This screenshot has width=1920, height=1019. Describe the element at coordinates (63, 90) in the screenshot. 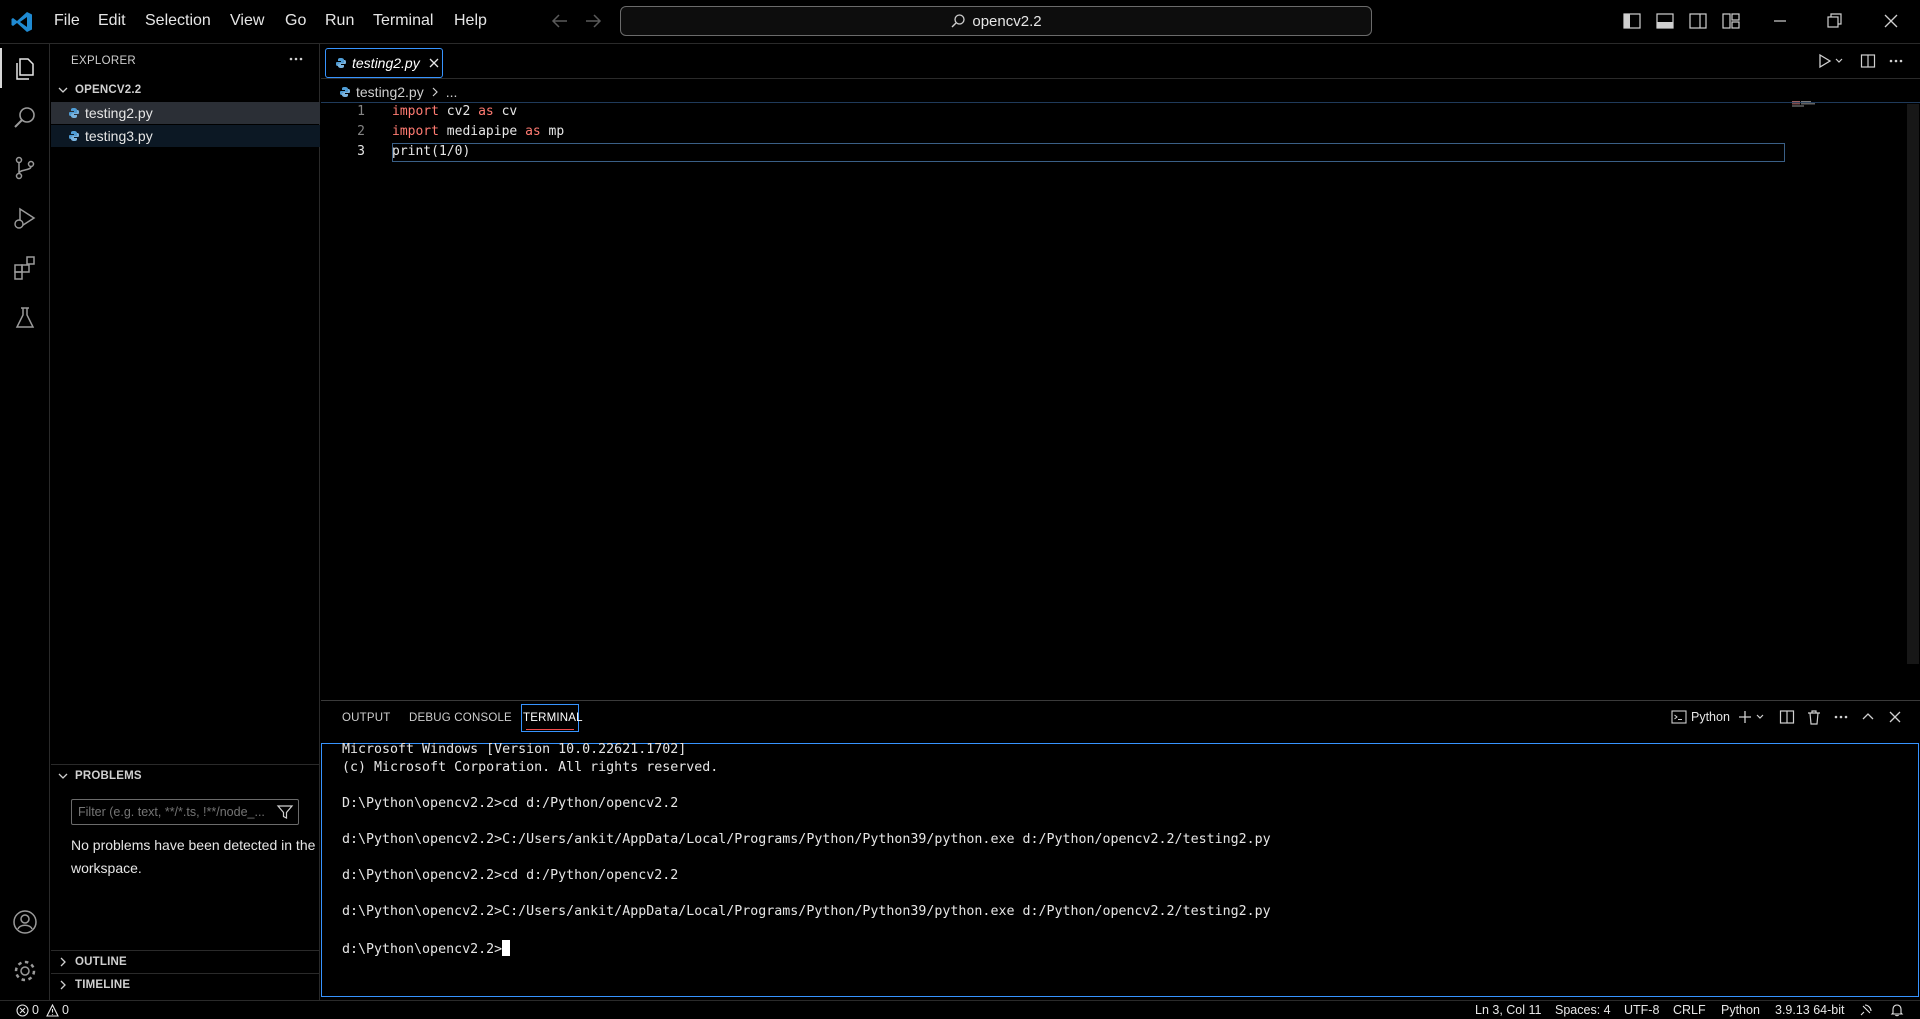

I see `chevron-down-icon` at that location.